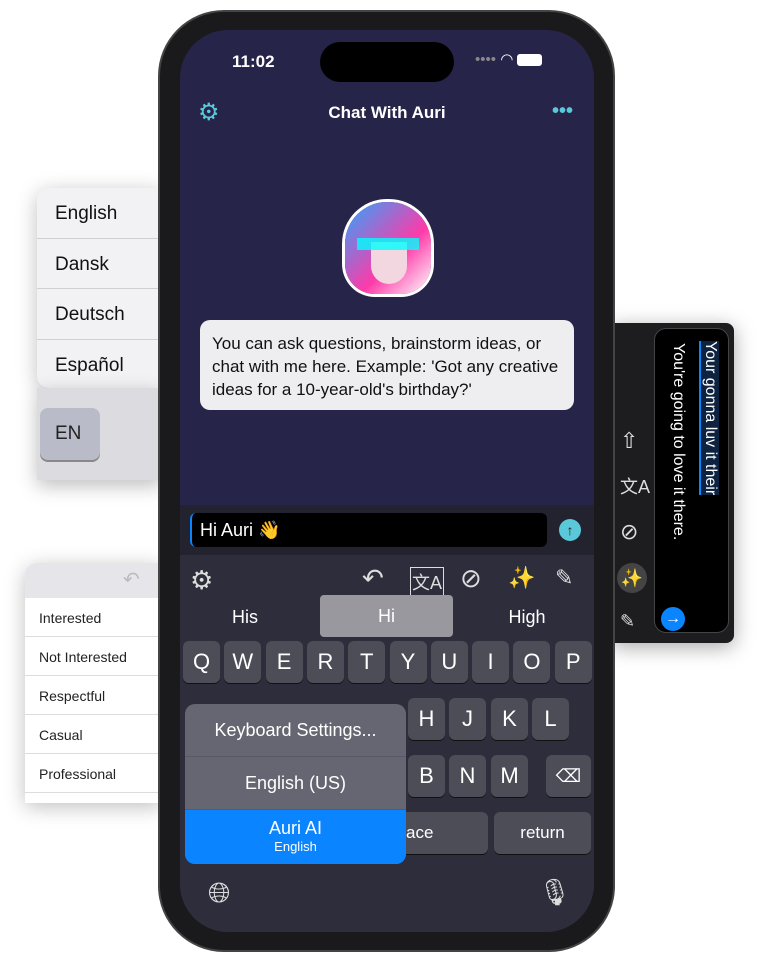 The width and height of the screenshot is (773, 962). Describe the element at coordinates (426, 776) in the screenshot. I see `key: B` at that location.